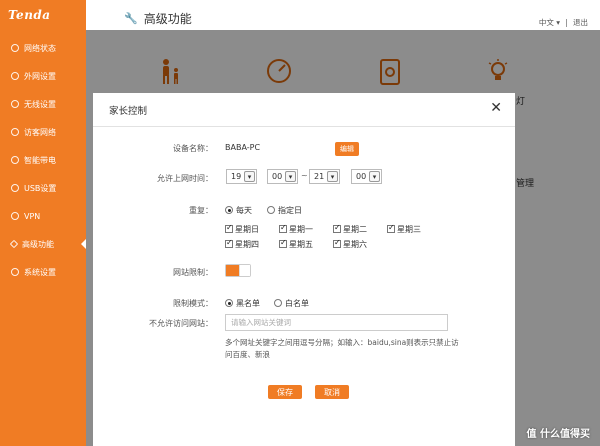  What do you see at coordinates (201, 210) in the screenshot?
I see `repeat-label: 重复：` at bounding box center [201, 210].